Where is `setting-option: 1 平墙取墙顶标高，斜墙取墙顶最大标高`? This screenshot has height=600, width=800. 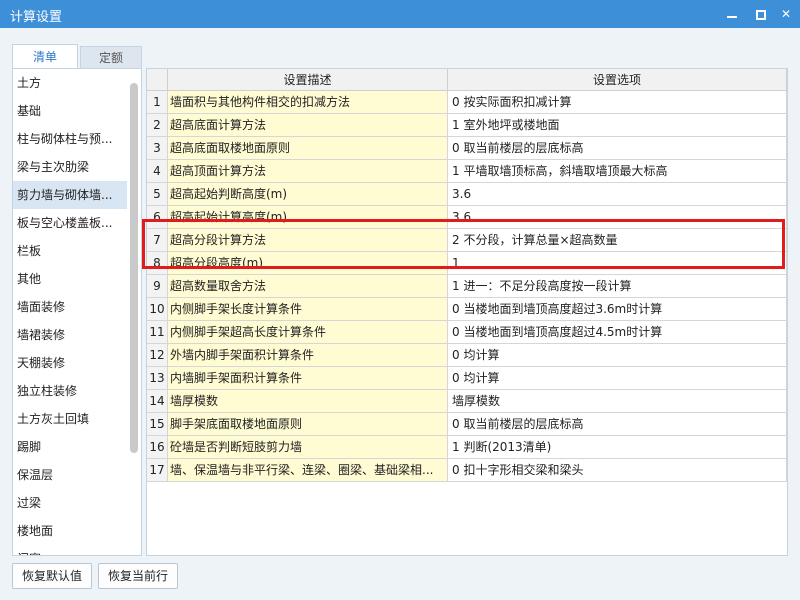 setting-option: 1 平墙取墙顶标高，斜墙取墙顶最大标高 is located at coordinates (617, 171).